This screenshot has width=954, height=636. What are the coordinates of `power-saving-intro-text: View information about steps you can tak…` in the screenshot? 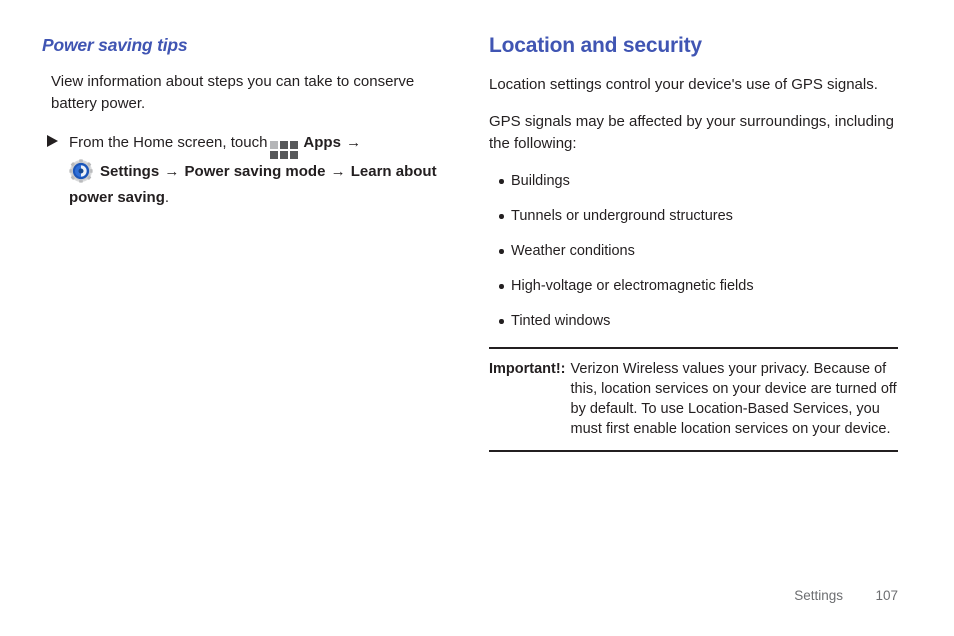 It's located at (233, 93).